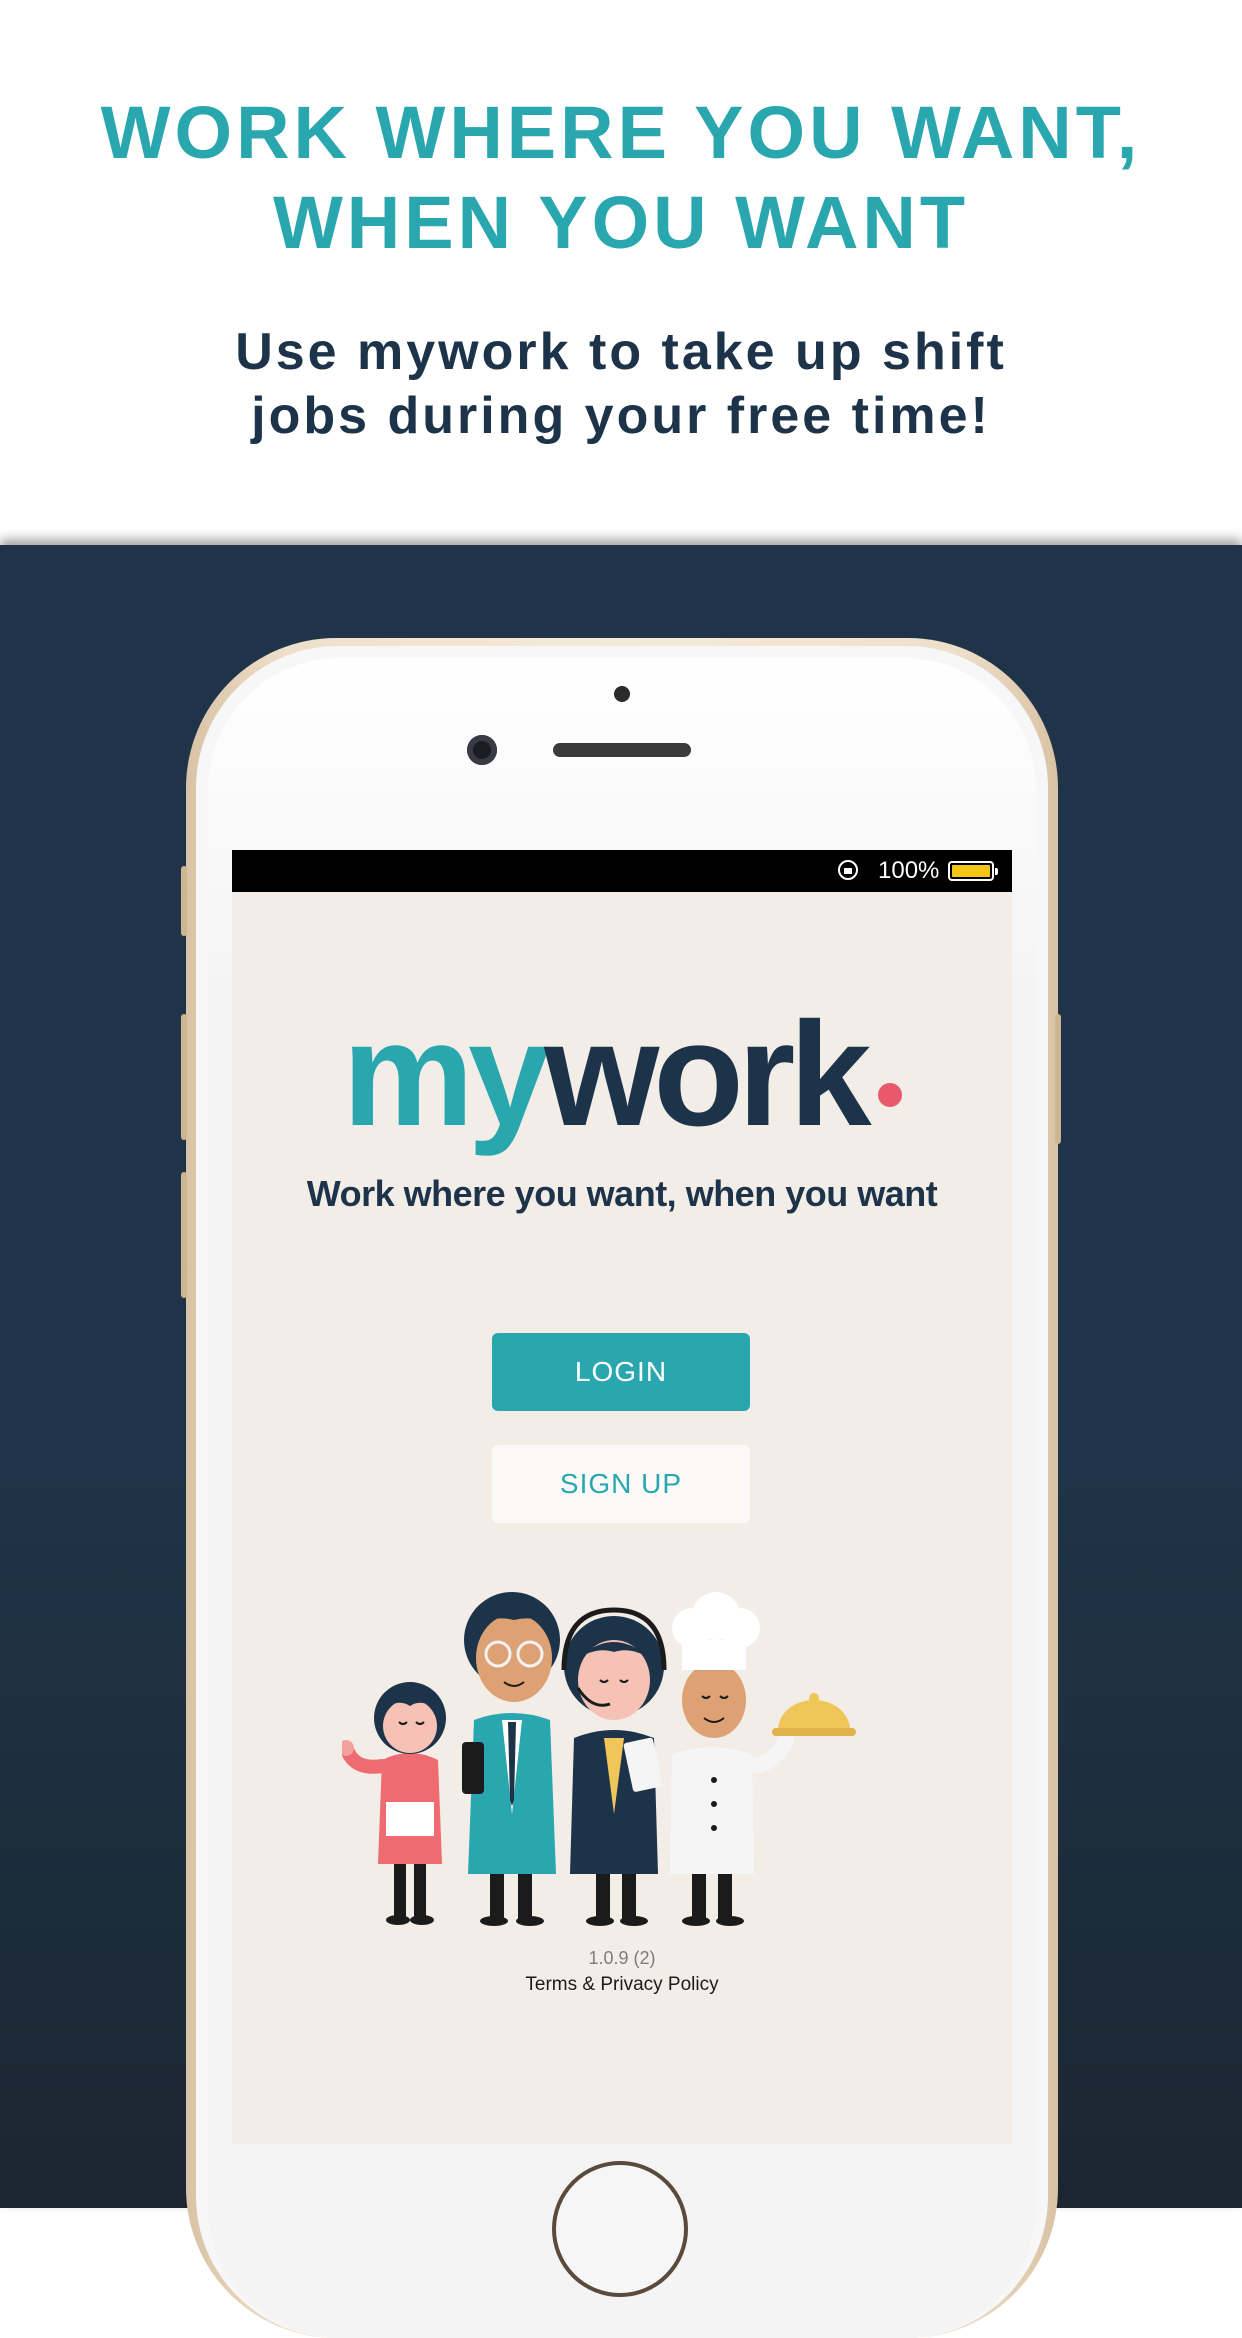 The height and width of the screenshot is (2338, 1242). I want to click on promo-headline-line2: WHEN YOU WANT, so click(621, 222).